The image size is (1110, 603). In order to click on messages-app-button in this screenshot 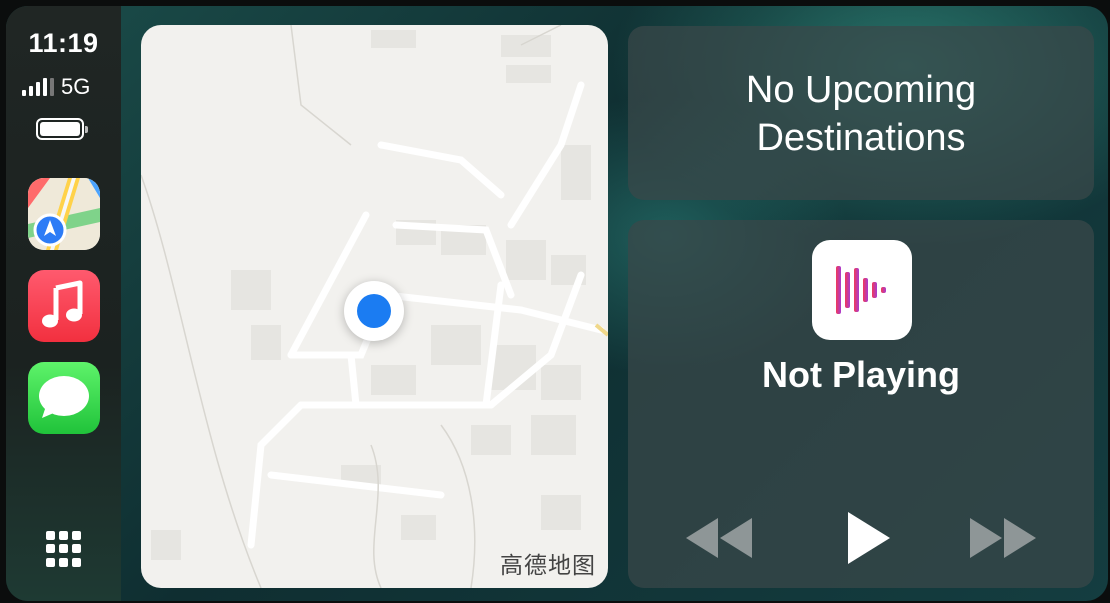, I will do `click(64, 398)`.